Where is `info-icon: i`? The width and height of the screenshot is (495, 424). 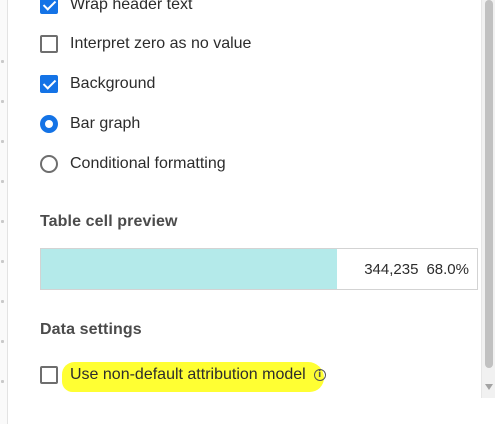
info-icon: i is located at coordinates (319, 375).